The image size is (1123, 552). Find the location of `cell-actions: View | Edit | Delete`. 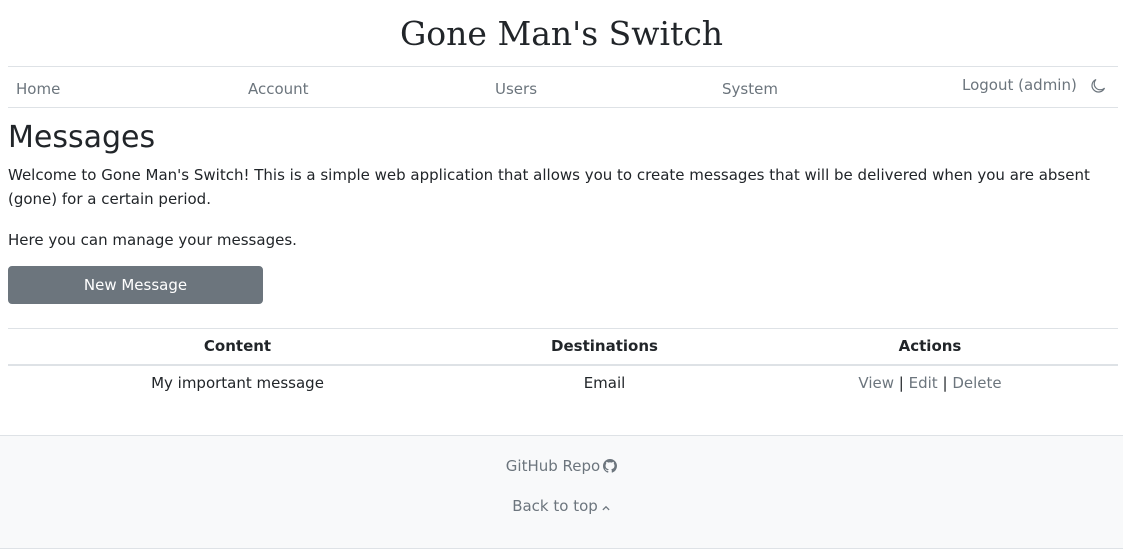

cell-actions: View | Edit | Delete is located at coordinates (930, 383).